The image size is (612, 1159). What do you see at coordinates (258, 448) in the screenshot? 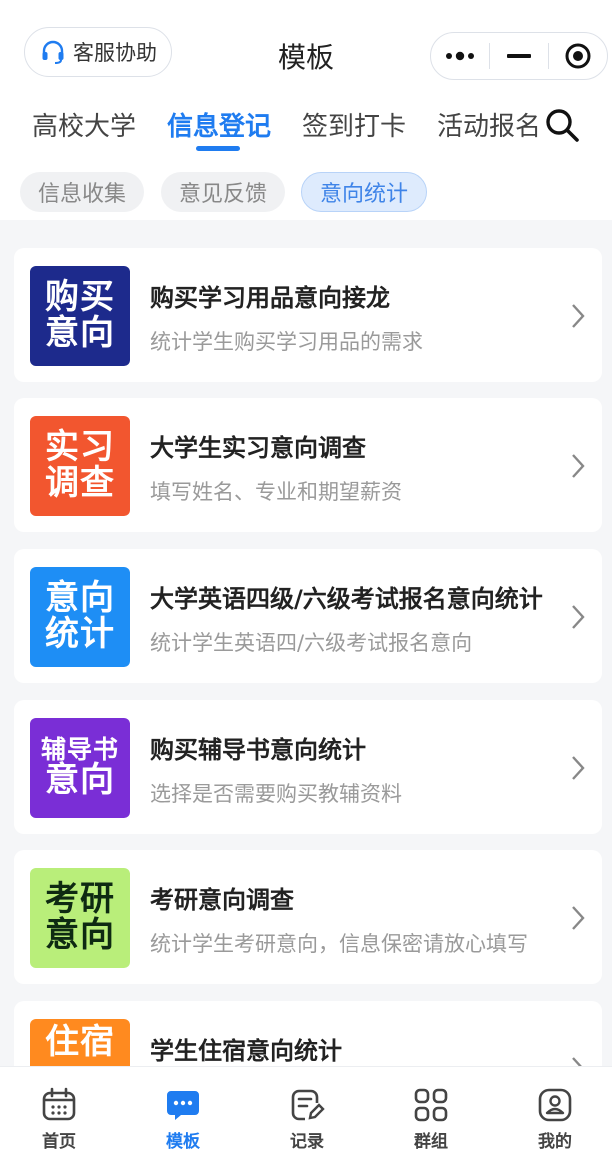
I see `template-title: 大学生实习意向调查` at bounding box center [258, 448].